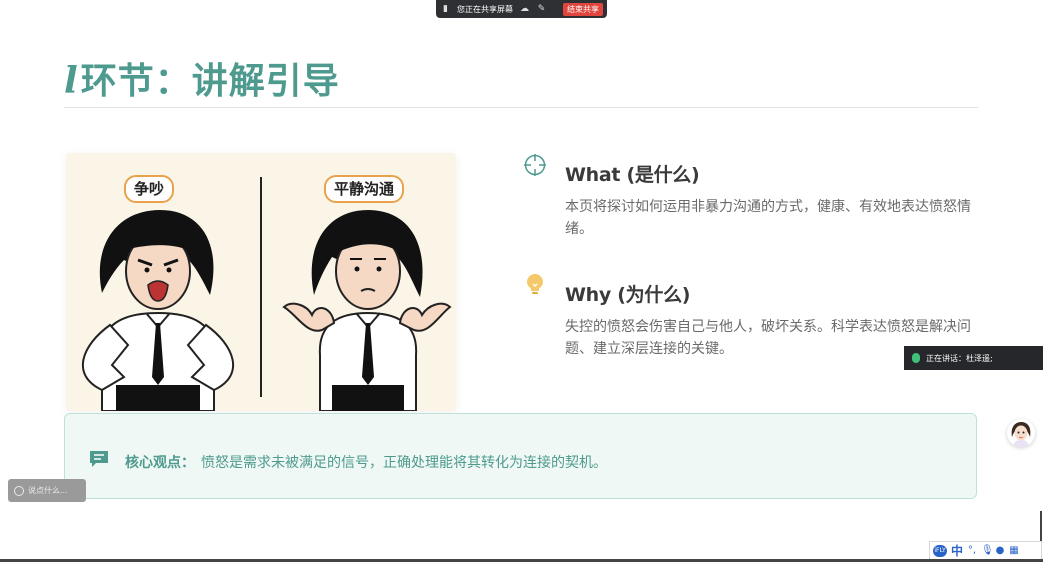  What do you see at coordinates (261, 287) in the screenshot?
I see `illustration-divider` at bounding box center [261, 287].